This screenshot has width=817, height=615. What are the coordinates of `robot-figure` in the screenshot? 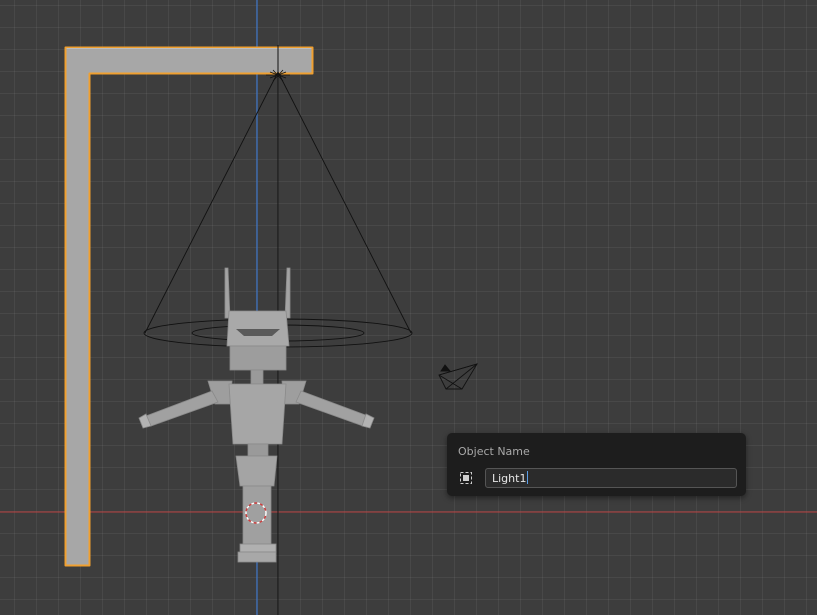 It's located at (256, 415).